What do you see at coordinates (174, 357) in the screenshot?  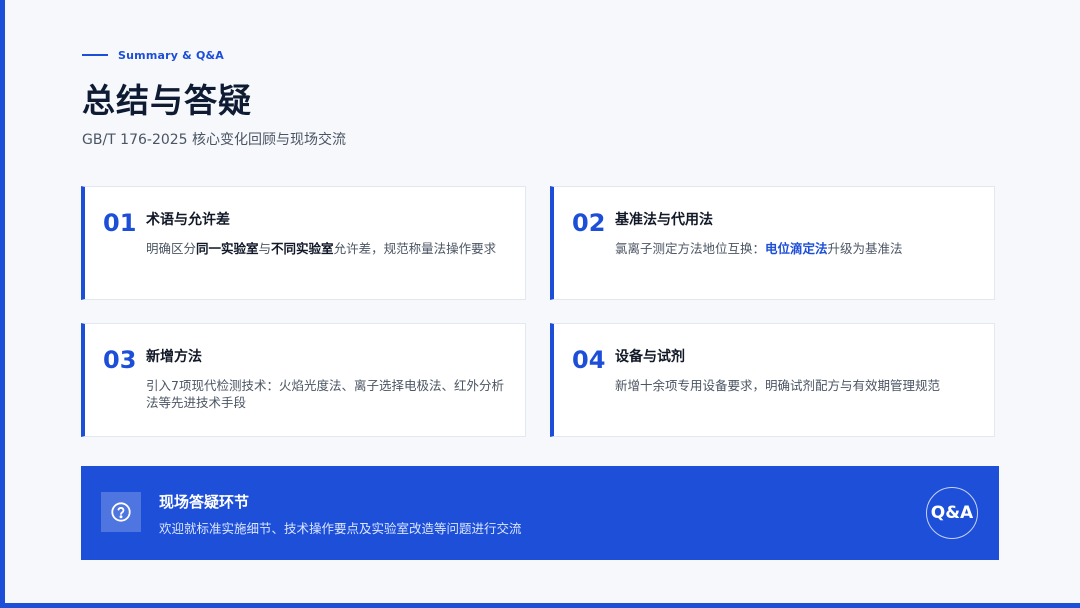 I see `card-title: 新增方法` at bounding box center [174, 357].